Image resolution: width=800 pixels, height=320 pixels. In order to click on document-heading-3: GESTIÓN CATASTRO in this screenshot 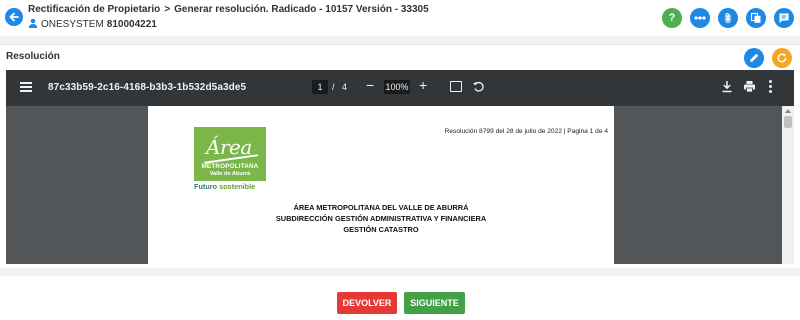, I will do `click(381, 229)`.